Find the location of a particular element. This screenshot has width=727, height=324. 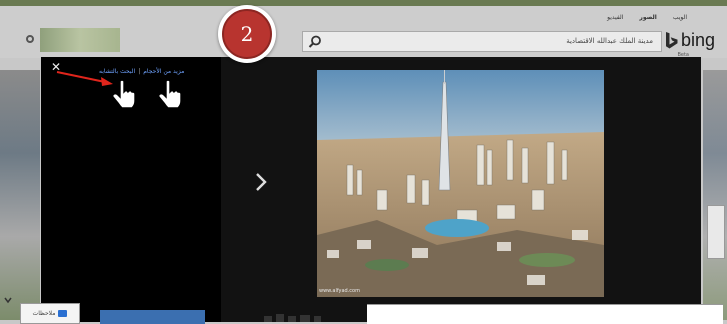

search-query: مدينة الملك عبدالله الاقتصادية is located at coordinates (609, 41).